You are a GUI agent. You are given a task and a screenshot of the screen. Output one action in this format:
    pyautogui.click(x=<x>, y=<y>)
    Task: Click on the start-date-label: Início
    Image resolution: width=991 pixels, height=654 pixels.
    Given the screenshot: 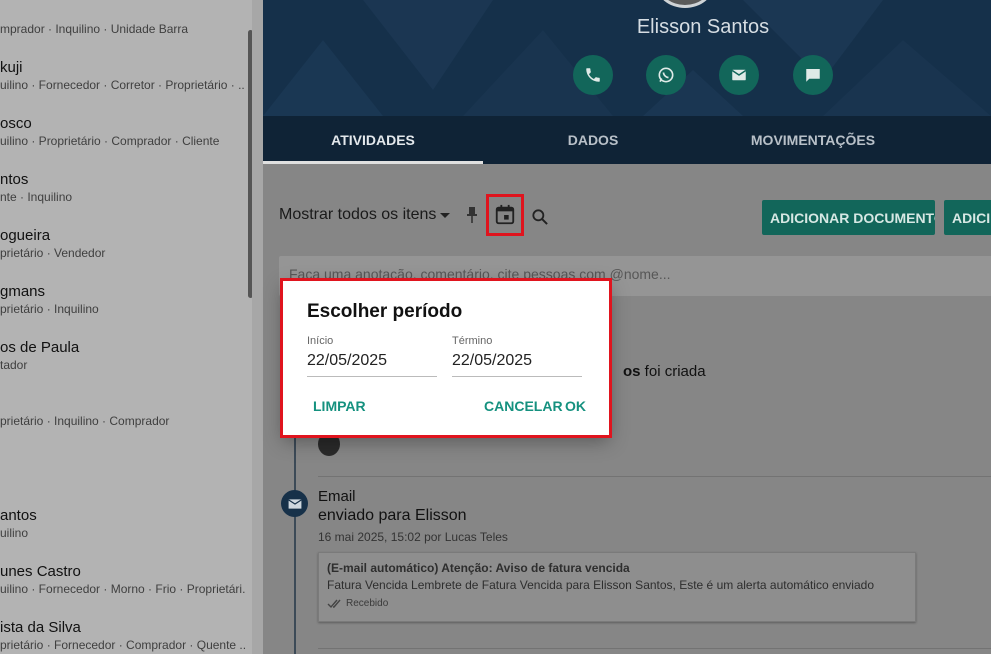 What is the action you would take?
    pyautogui.click(x=320, y=341)
    